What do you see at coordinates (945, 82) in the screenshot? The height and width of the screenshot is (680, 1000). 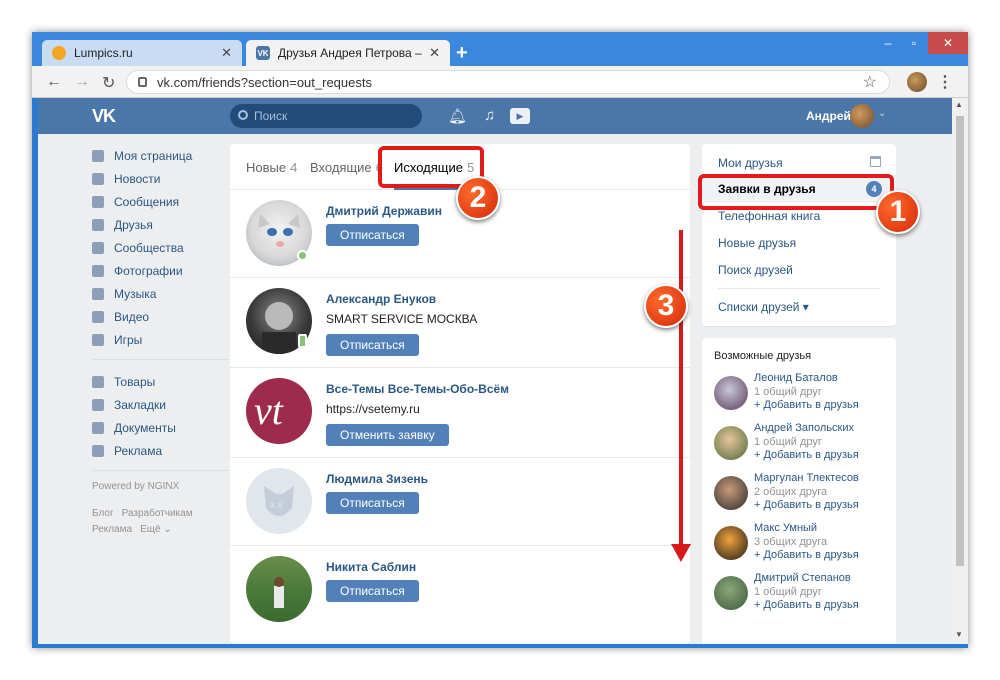 I see `browser-menu-icon: ⋮` at bounding box center [945, 82].